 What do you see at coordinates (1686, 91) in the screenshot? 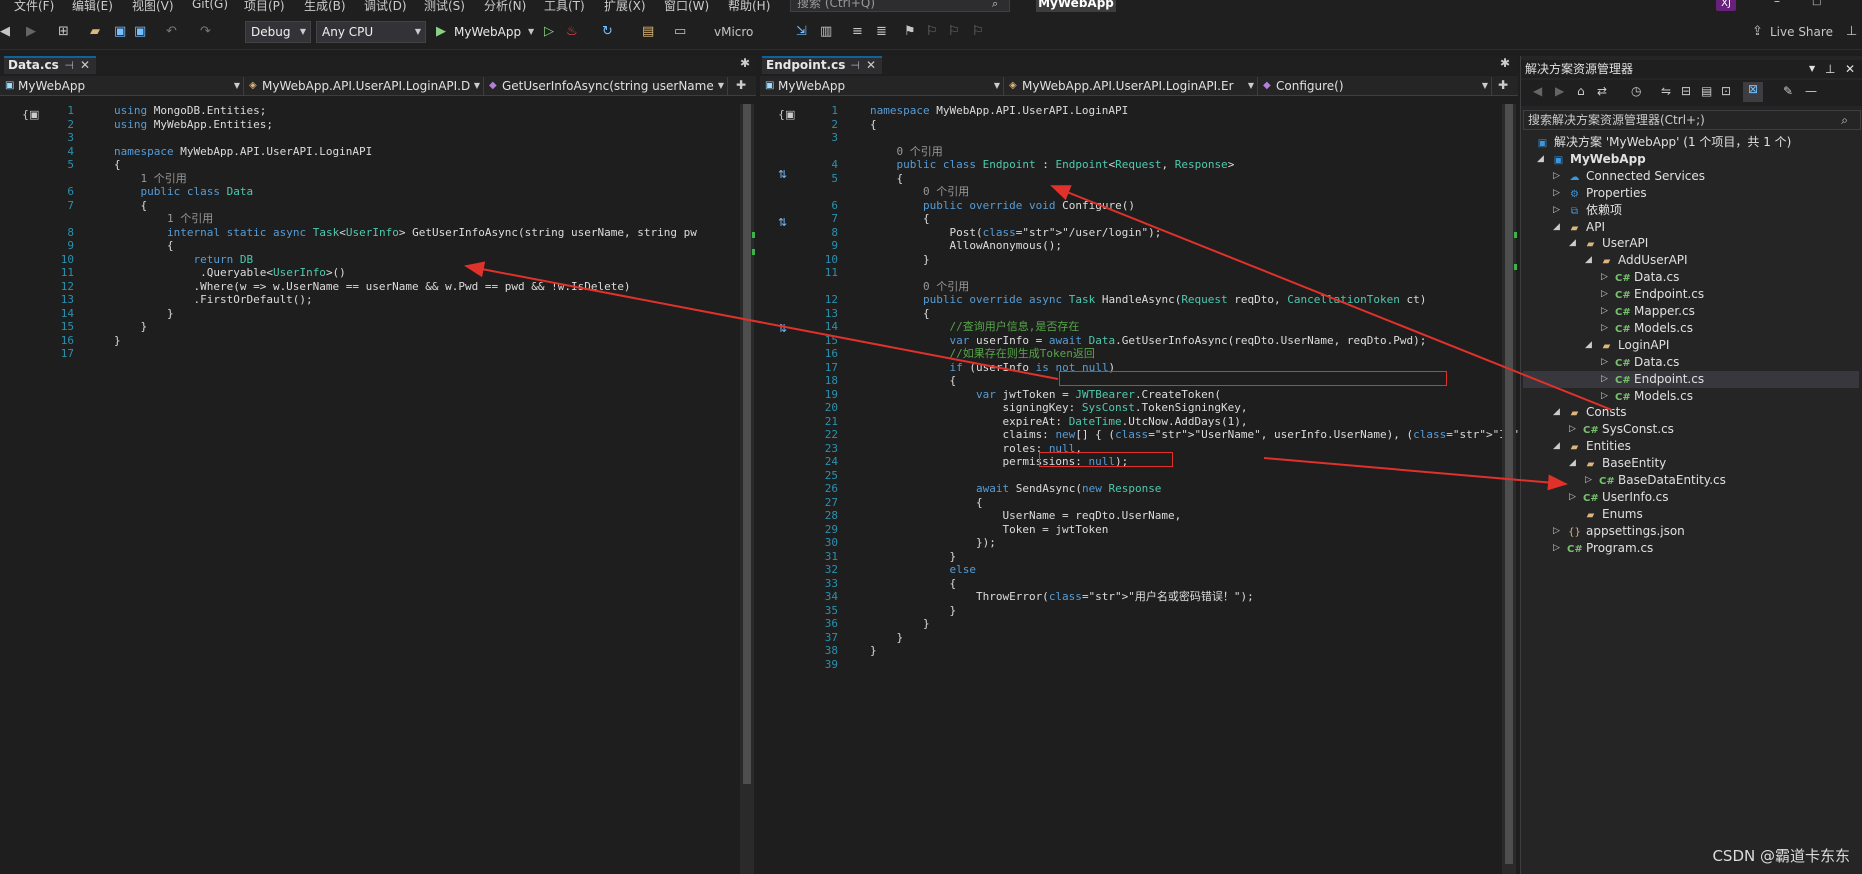
I see `collapse-all-icon: ⊟` at bounding box center [1686, 91].